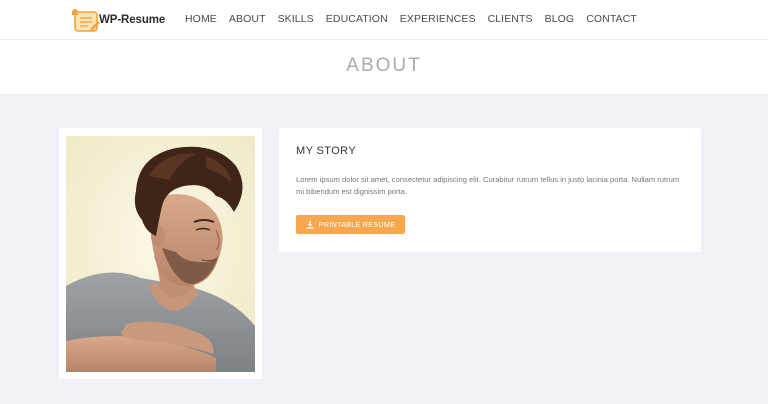  I want to click on nav-home: HOME, so click(201, 19).